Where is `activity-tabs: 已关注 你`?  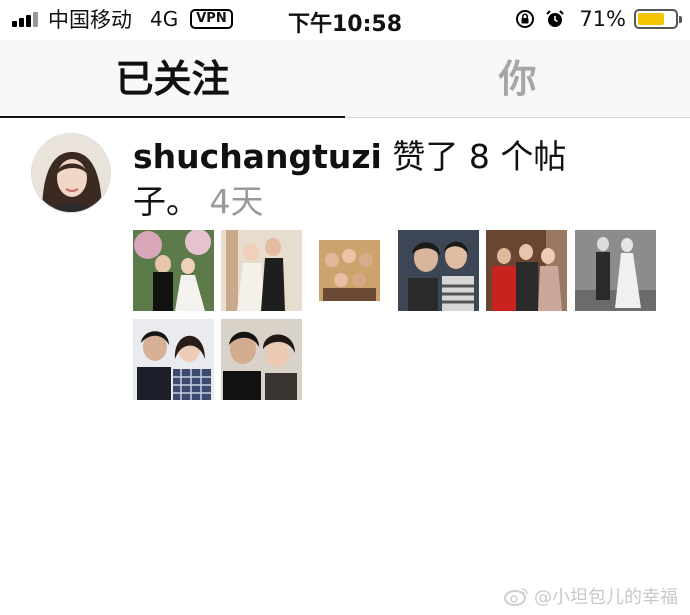 activity-tabs: 已关注 你 is located at coordinates (345, 79).